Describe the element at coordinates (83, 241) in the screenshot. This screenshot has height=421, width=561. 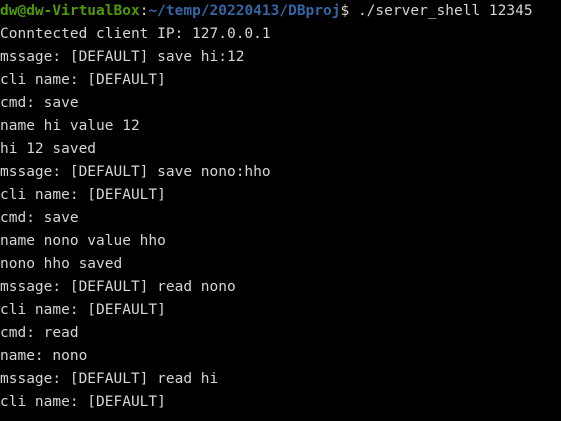
I see `output-line: name nono value hho` at that location.